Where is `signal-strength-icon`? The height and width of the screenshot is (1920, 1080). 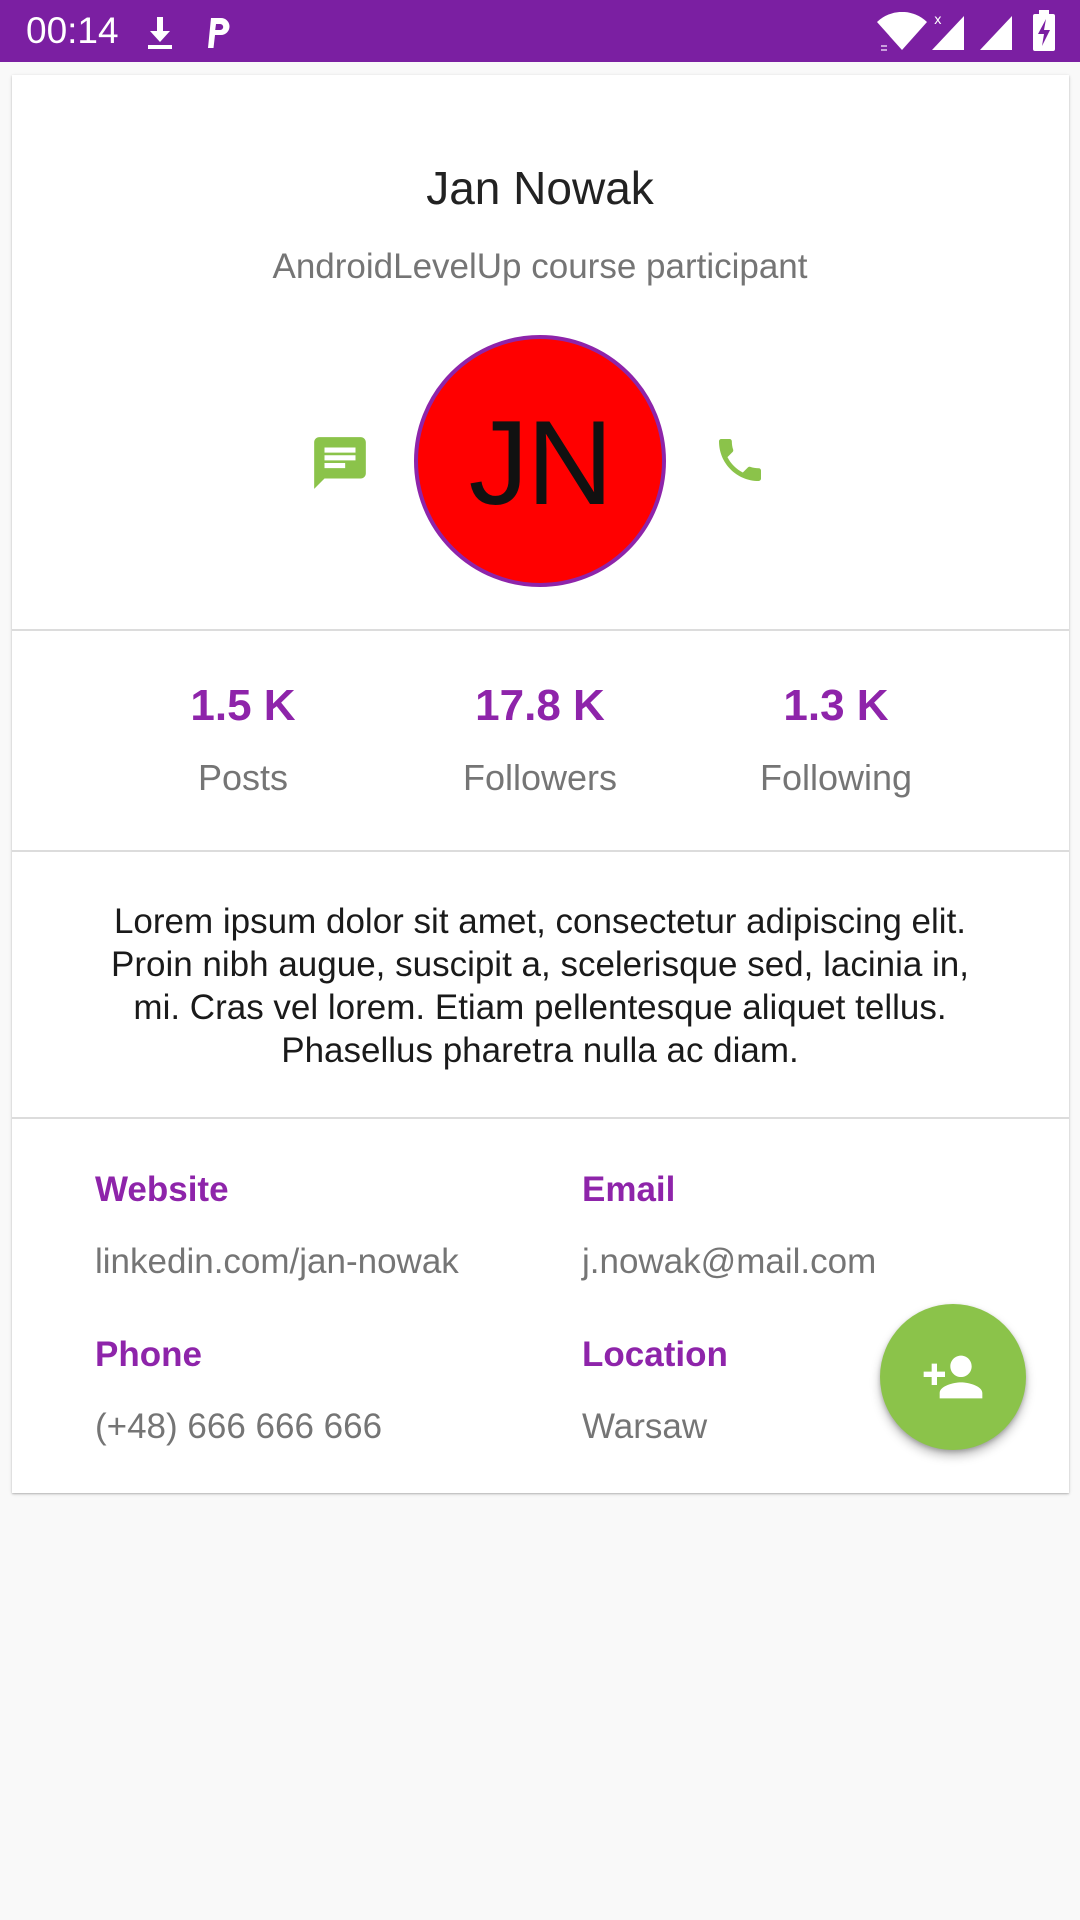
signal-strength-icon is located at coordinates (996, 33).